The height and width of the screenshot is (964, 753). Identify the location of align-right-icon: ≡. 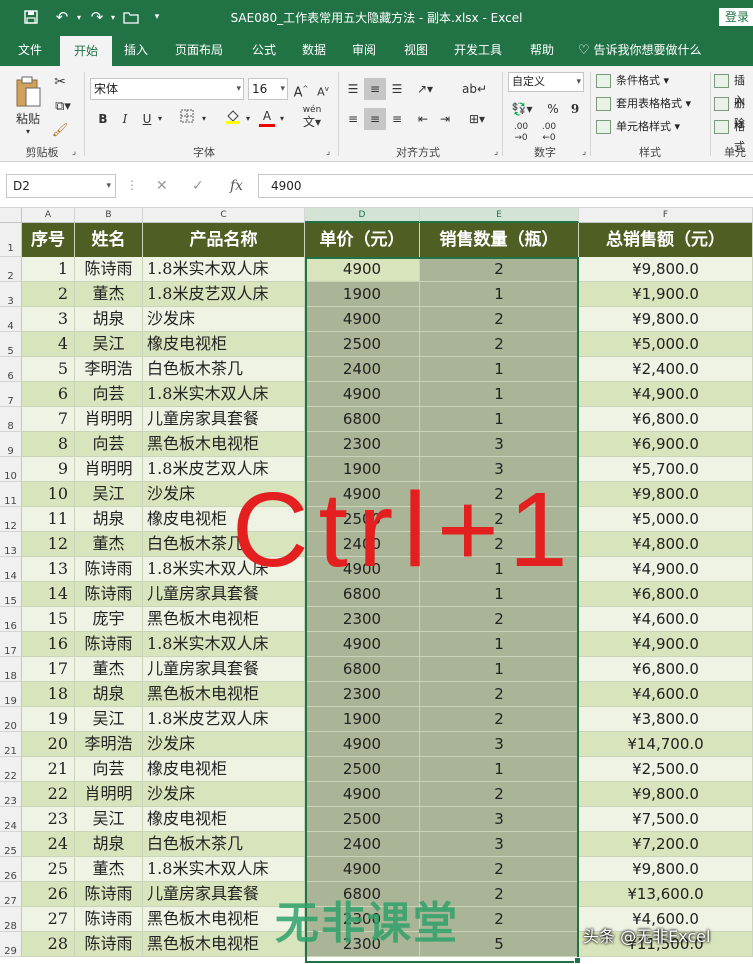
(397, 119).